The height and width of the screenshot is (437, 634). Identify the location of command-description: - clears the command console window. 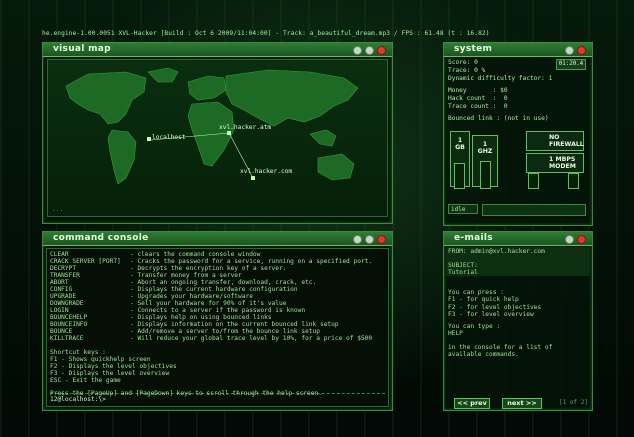
(195, 254).